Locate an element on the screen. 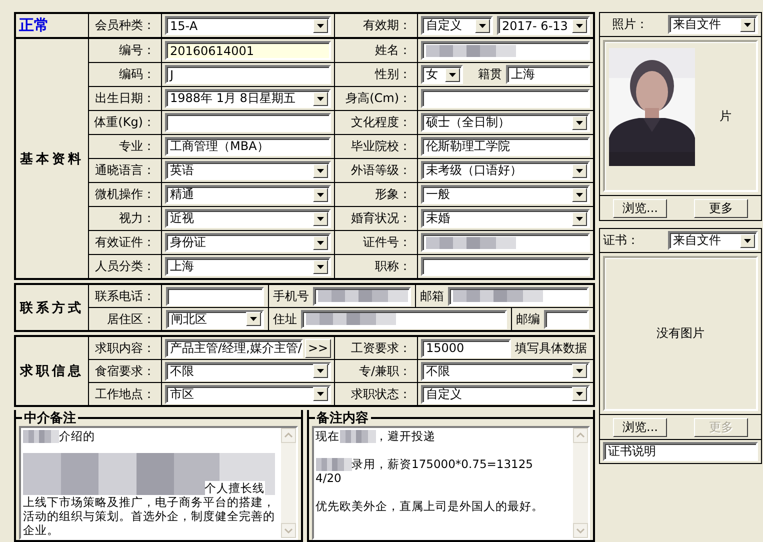  notes-text-area: 介绍的 个人擅长线 上线下市场策略及推广，电子商务平台的搭建， 活动的组织与策划。首选外企，制度健全完善的 企业。 is located at coordinates (158, 483).